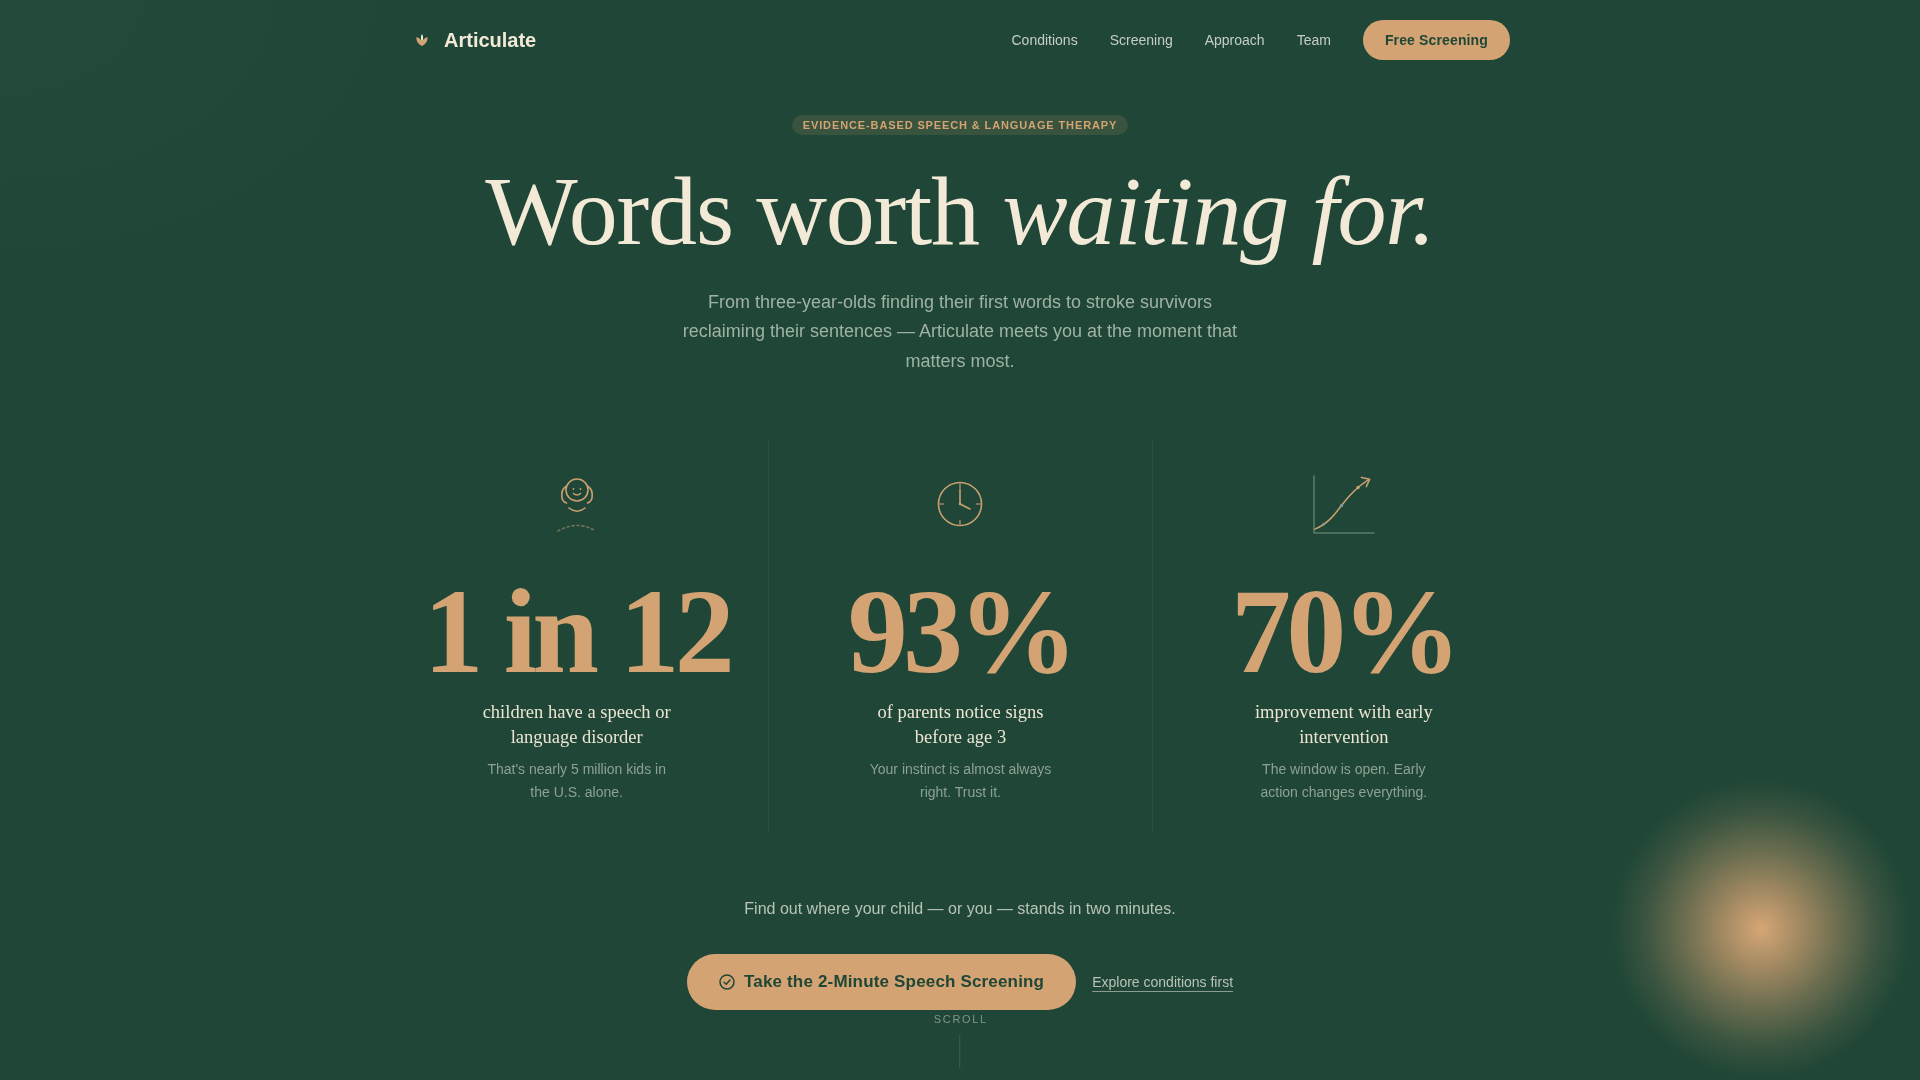  What do you see at coordinates (1234, 40) in the screenshot?
I see `nav-link: Approach` at bounding box center [1234, 40].